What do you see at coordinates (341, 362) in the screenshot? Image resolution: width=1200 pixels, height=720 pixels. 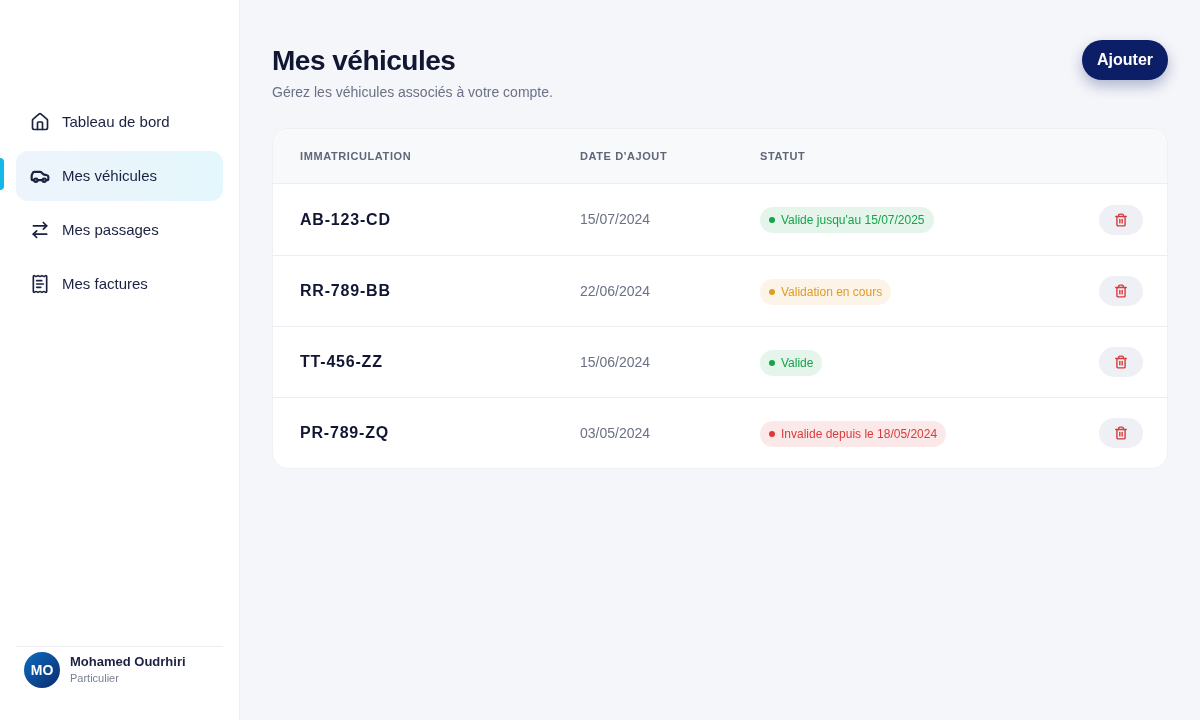 I see `plate-cell-text: TT-456-ZZ` at bounding box center [341, 362].